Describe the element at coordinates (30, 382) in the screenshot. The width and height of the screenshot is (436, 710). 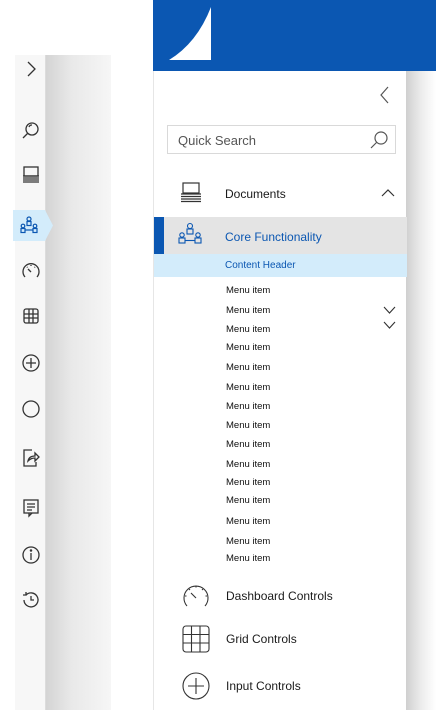
I see `icon-rail` at that location.